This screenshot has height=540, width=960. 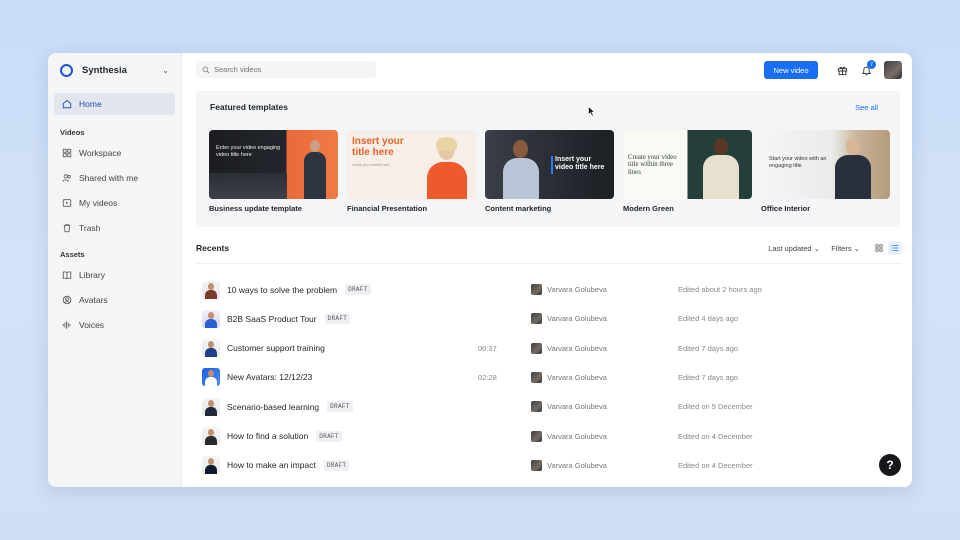 What do you see at coordinates (487, 377) in the screenshot?
I see `video-duration: 02:28` at bounding box center [487, 377].